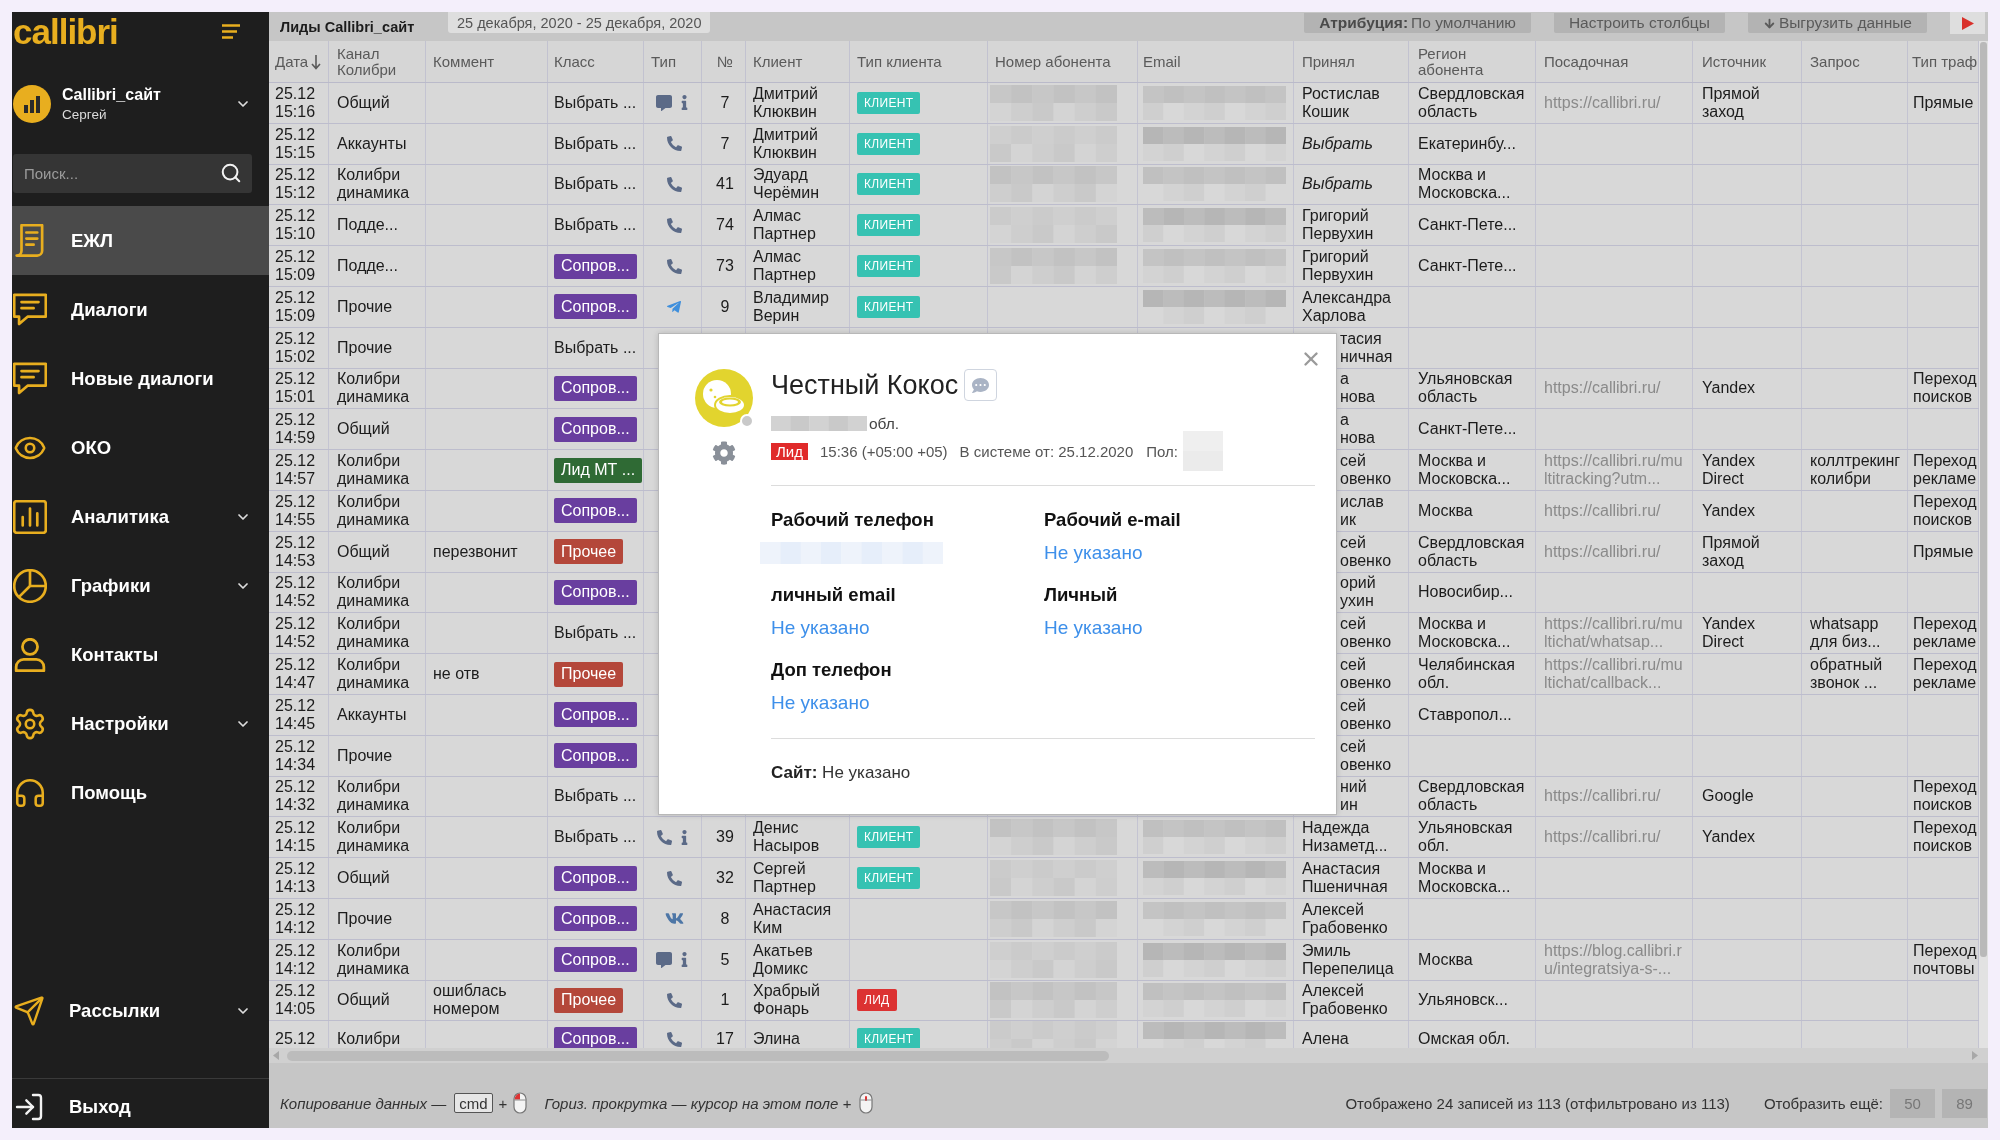 The height and width of the screenshot is (1140, 2000). I want to click on field-label: Рабочий телефон, so click(852, 520).